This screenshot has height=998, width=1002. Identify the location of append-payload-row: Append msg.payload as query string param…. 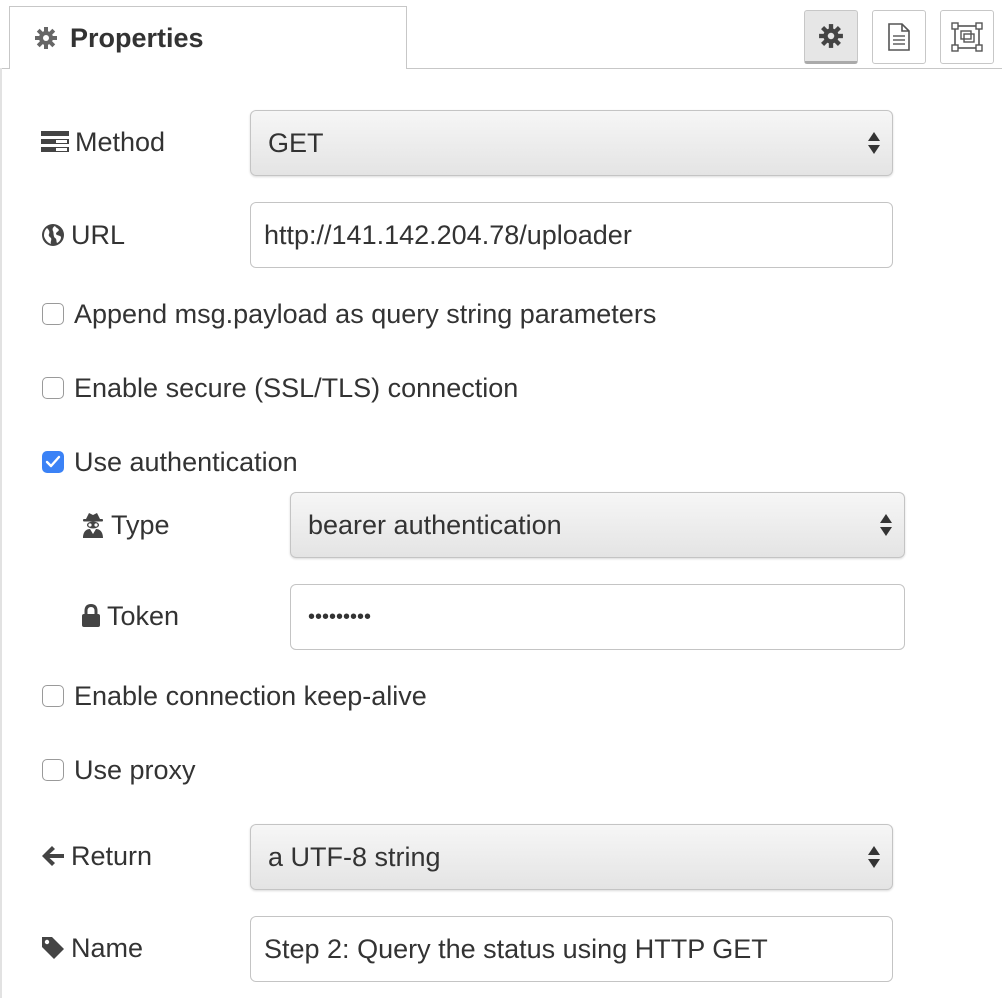
(349, 314).